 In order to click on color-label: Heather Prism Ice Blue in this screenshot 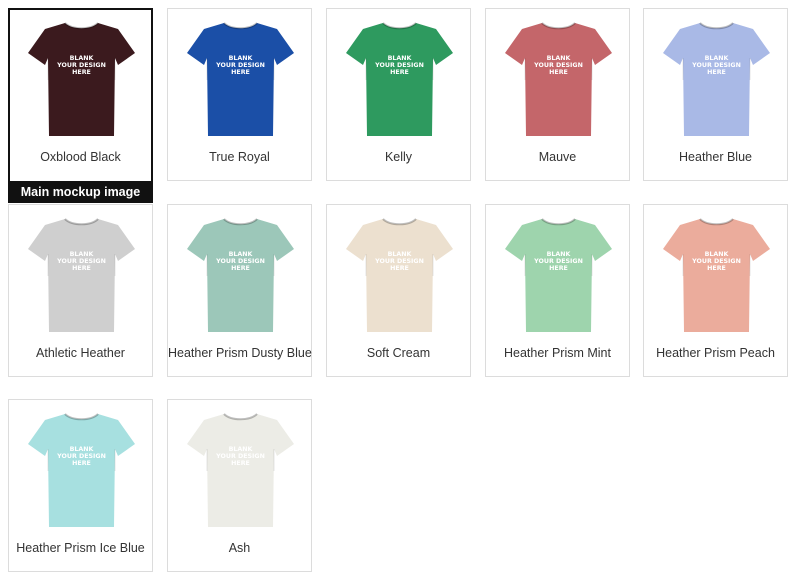, I will do `click(80, 548)`.